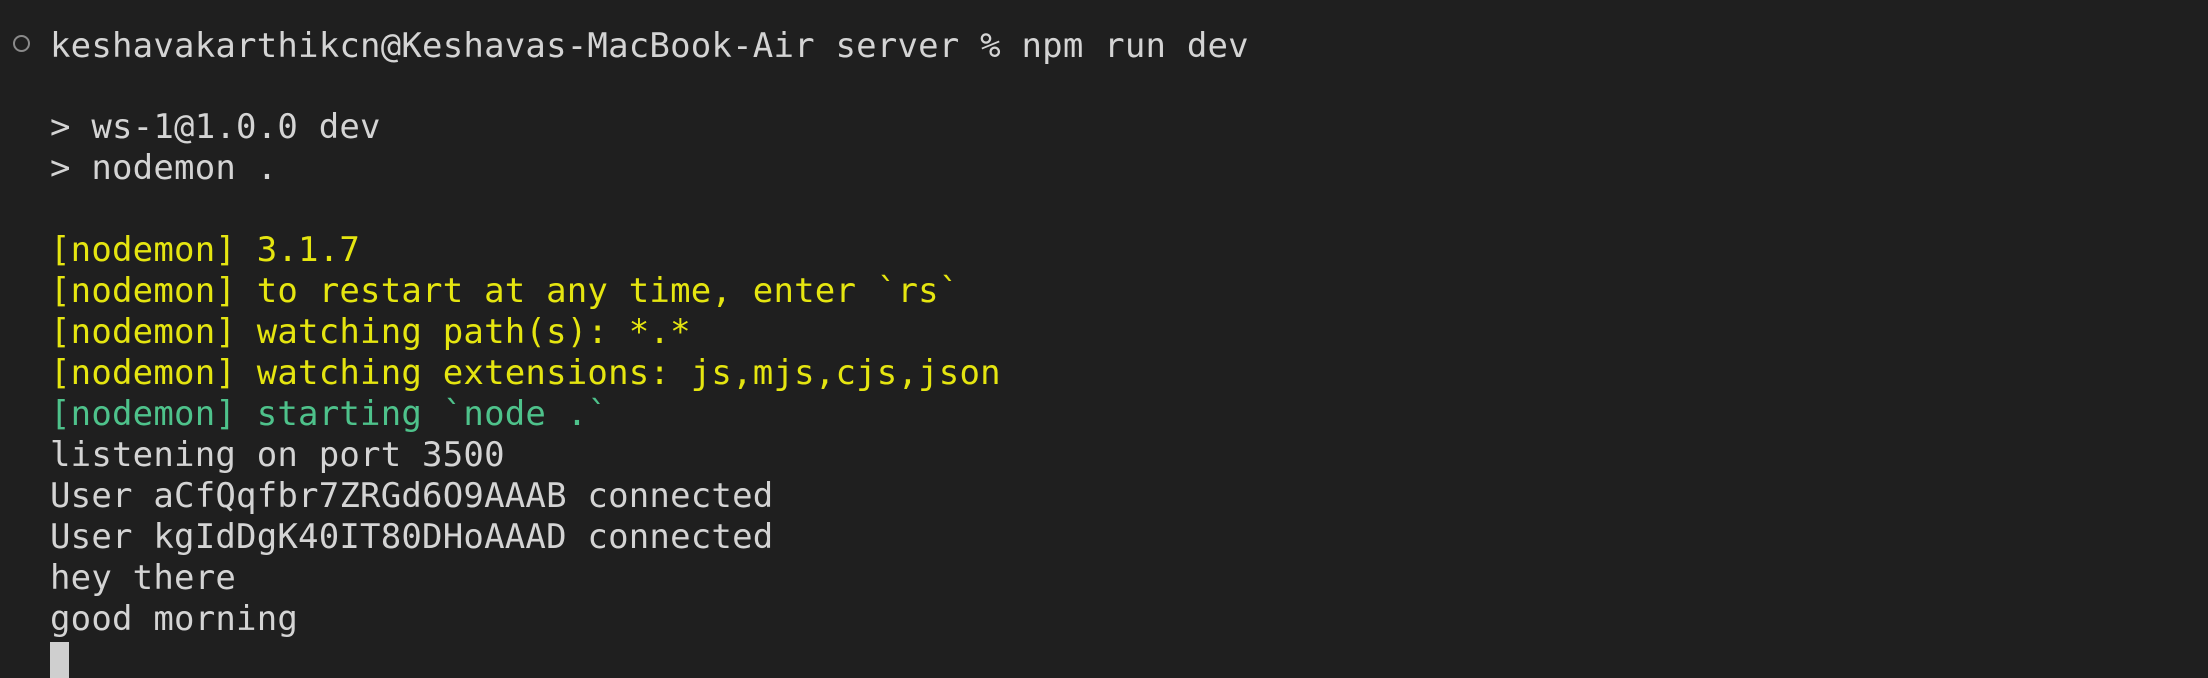 This screenshot has width=2208, height=678. Describe the element at coordinates (277, 455) in the screenshot. I see `output-line: listening on port 3500` at that location.